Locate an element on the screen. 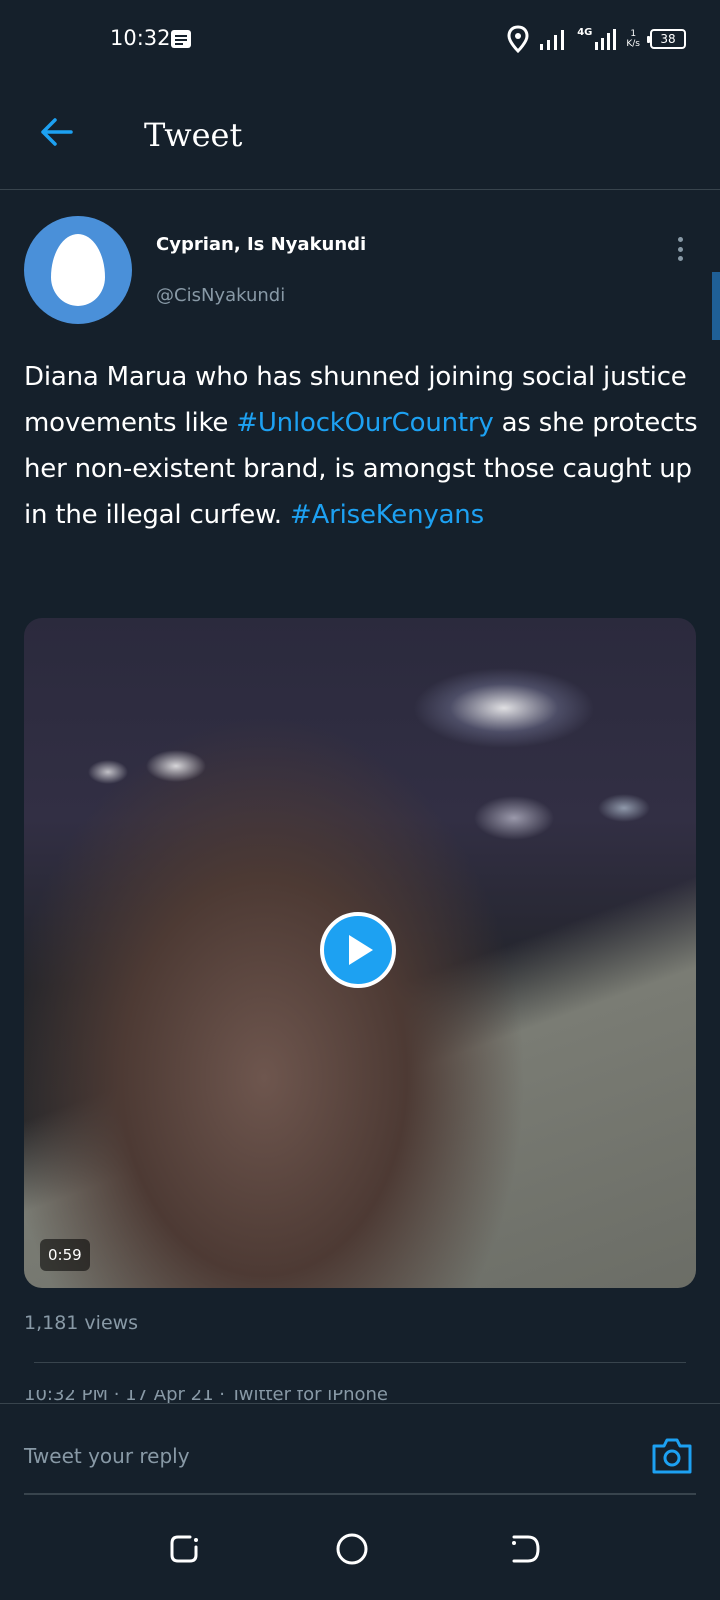 The height and width of the screenshot is (1600, 720). network-speed-unit: K/s is located at coordinates (633, 44).